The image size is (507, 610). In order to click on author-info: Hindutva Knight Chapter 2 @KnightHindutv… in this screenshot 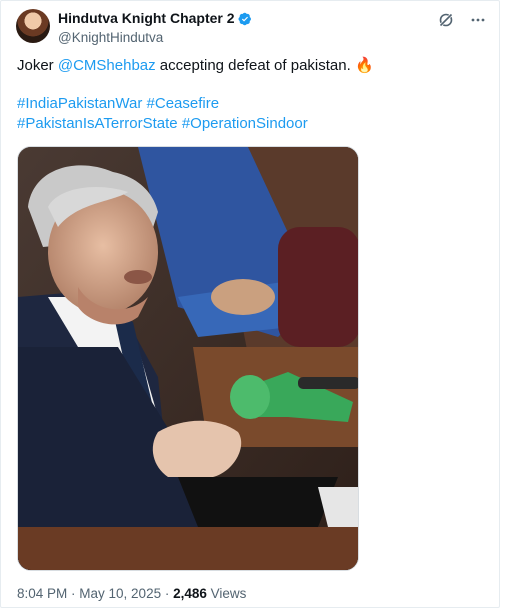, I will do `click(155, 28)`.